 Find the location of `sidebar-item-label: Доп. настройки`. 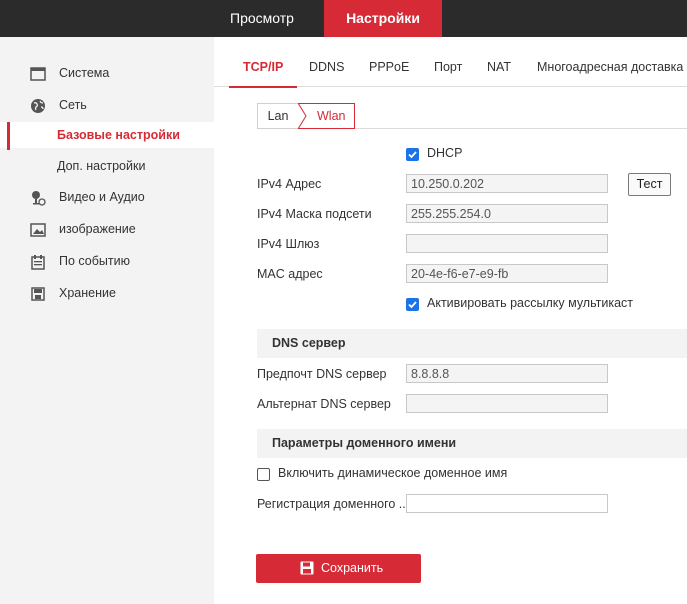

sidebar-item-label: Доп. настройки is located at coordinates (101, 166).